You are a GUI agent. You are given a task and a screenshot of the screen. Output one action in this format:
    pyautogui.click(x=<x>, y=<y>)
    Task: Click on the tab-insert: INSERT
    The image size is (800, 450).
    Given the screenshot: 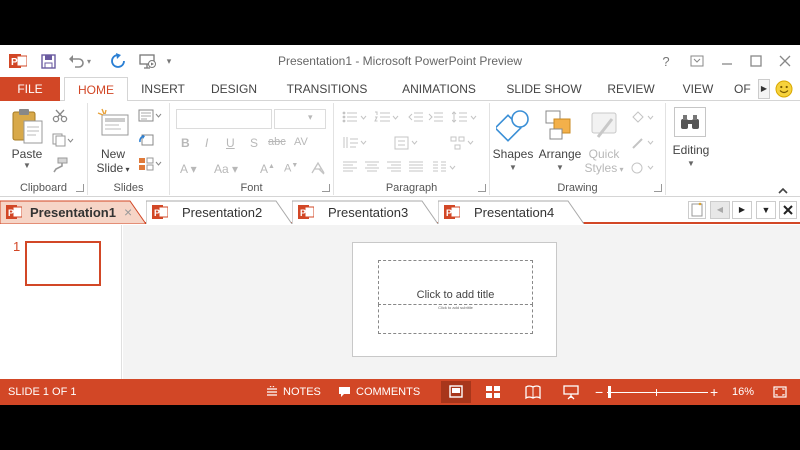 What is the action you would take?
    pyautogui.click(x=163, y=89)
    